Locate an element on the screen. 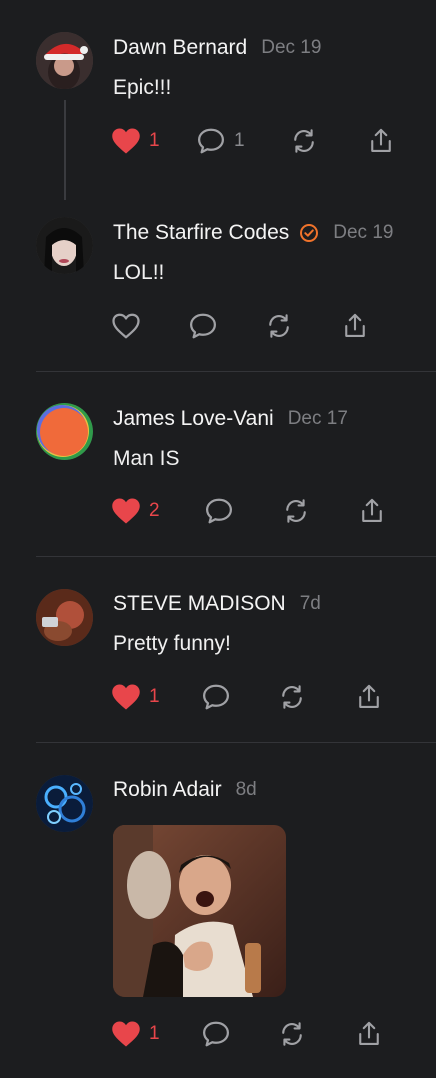  reply-count: 1 is located at coordinates (239, 140).